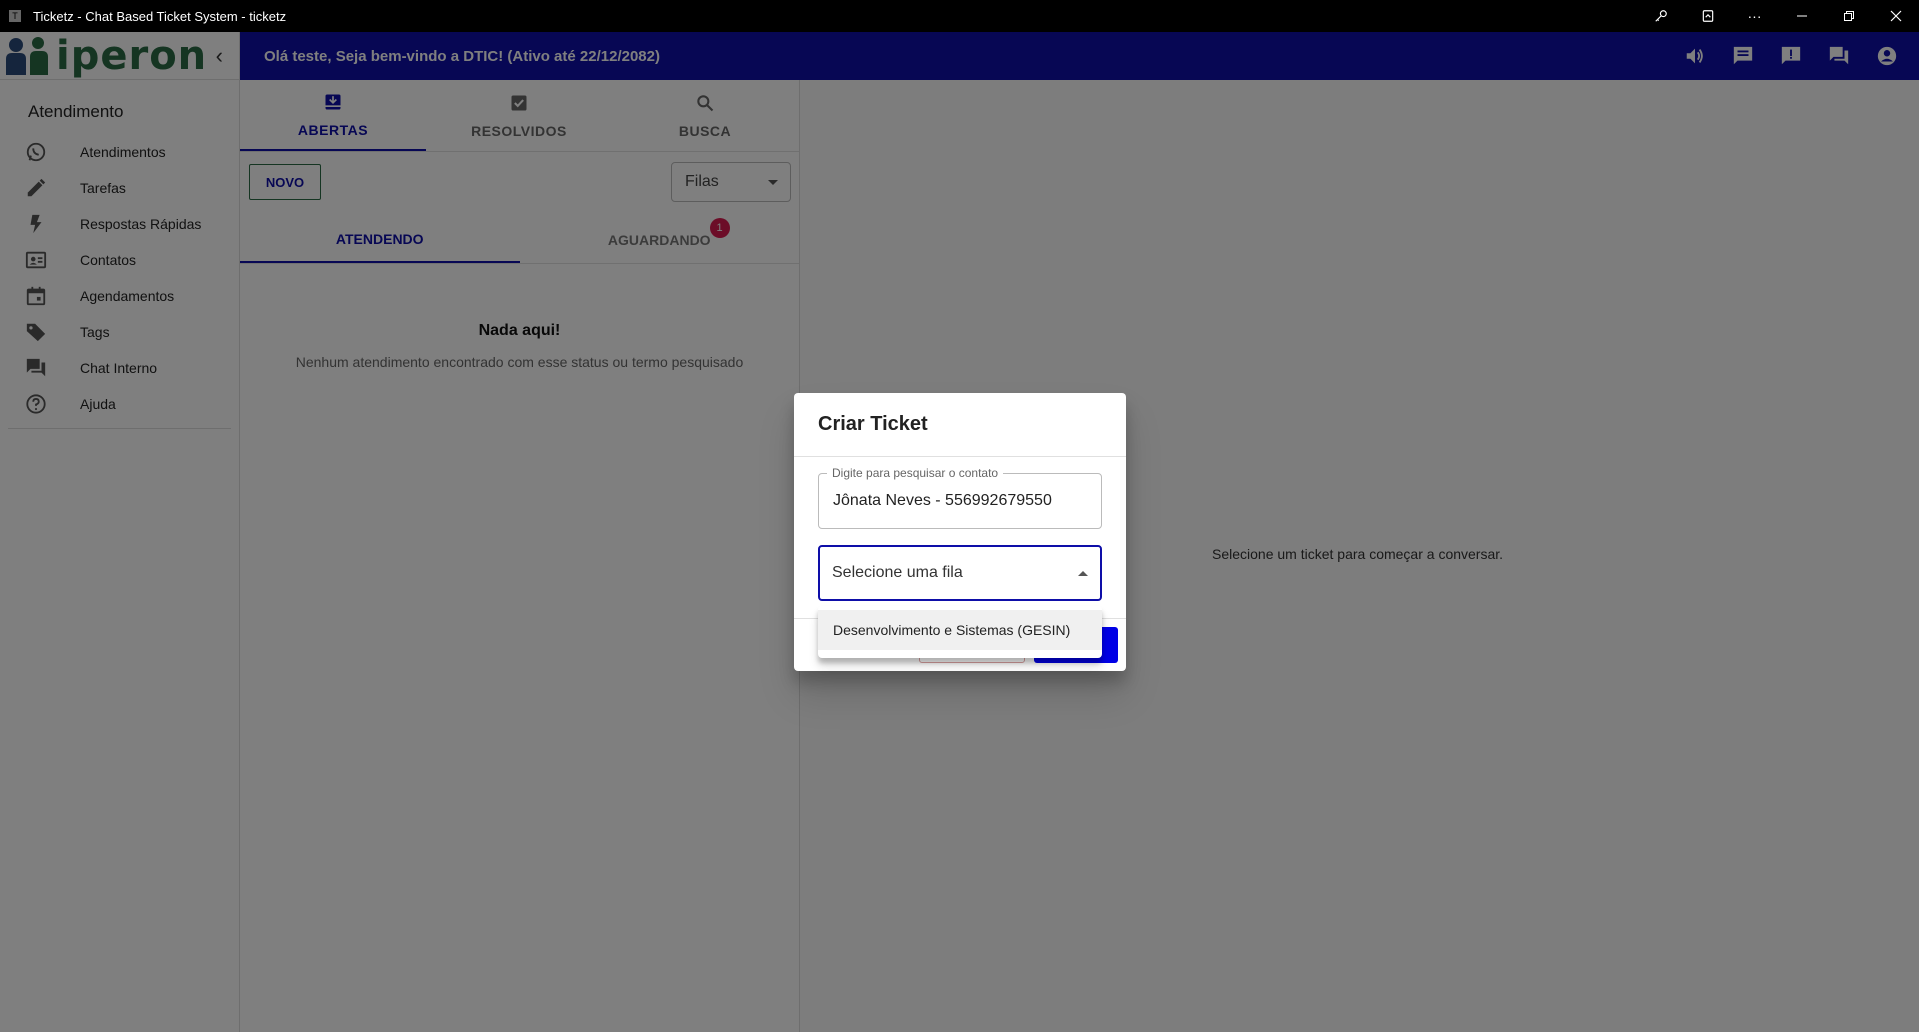 This screenshot has height=1032, width=1919. Describe the element at coordinates (1754, 16) in the screenshot. I see `more-options-icon: ···` at that location.